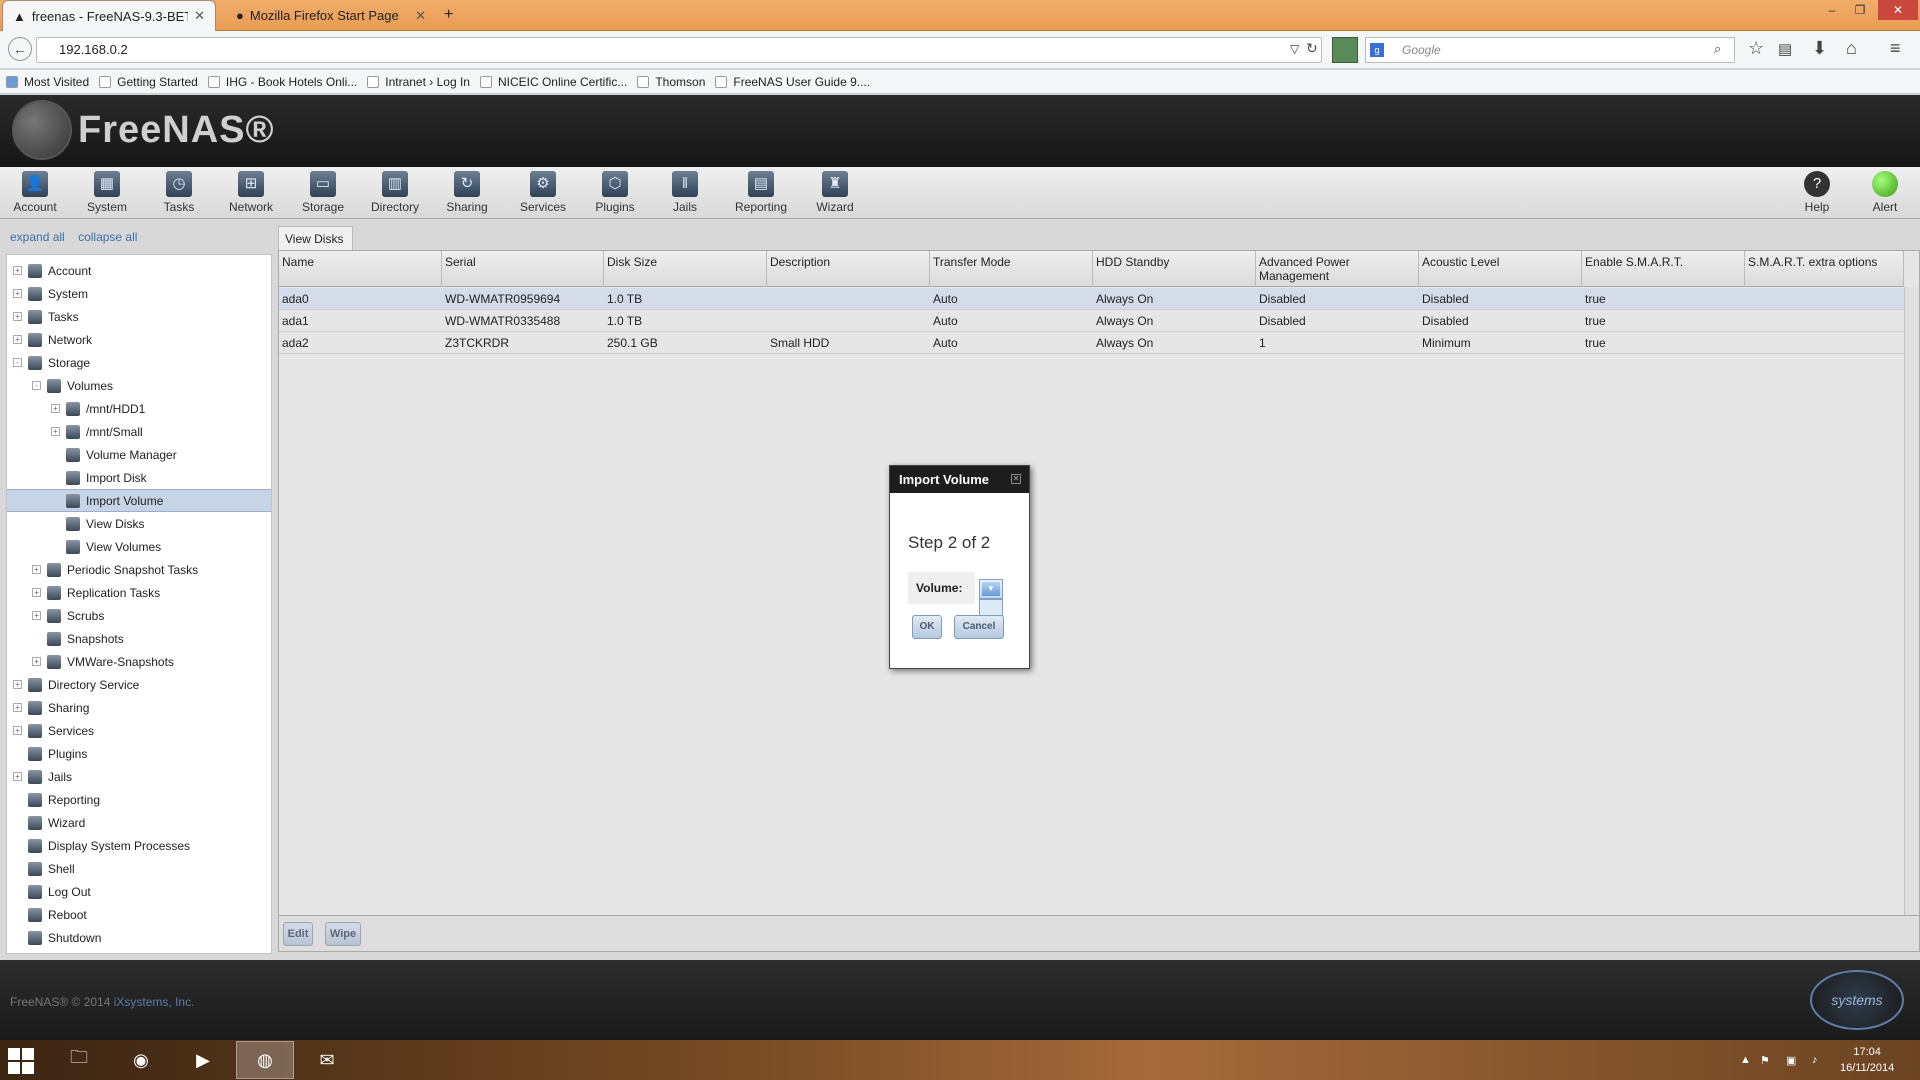 The height and width of the screenshot is (1080, 1920). Describe the element at coordinates (523, 269) in the screenshot. I see `column-header: Serial` at that location.